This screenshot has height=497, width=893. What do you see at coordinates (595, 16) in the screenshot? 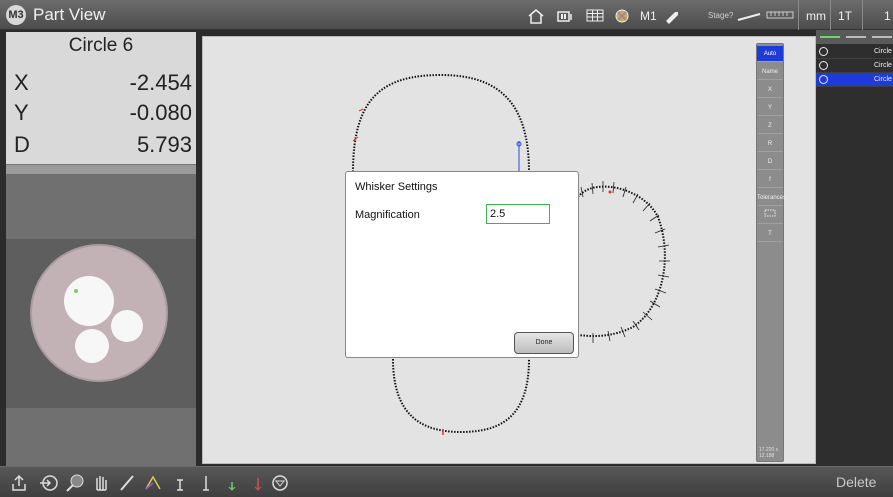
I see `grid-icon` at bounding box center [595, 16].